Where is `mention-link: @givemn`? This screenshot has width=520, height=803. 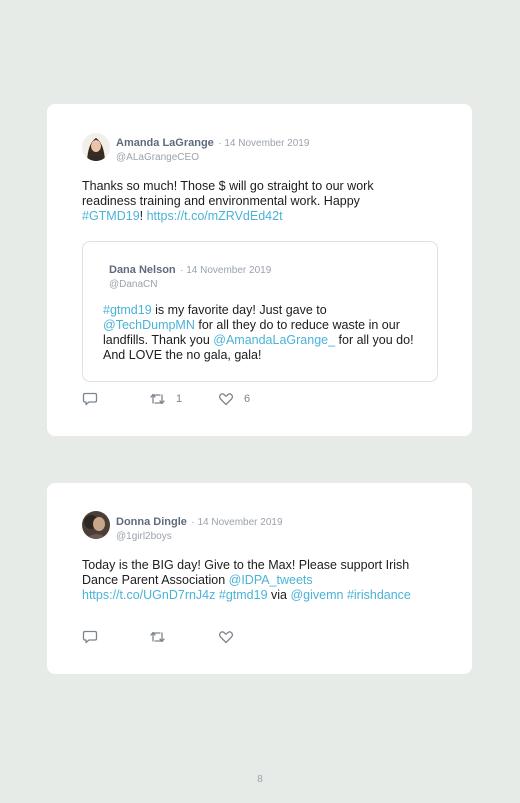 mention-link: @givemn is located at coordinates (316, 595).